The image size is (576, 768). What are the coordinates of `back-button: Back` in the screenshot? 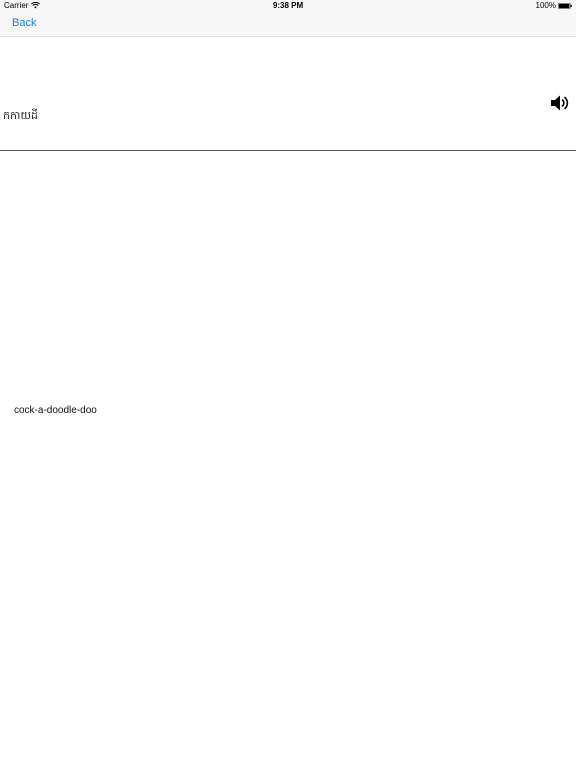 It's located at (24, 23).